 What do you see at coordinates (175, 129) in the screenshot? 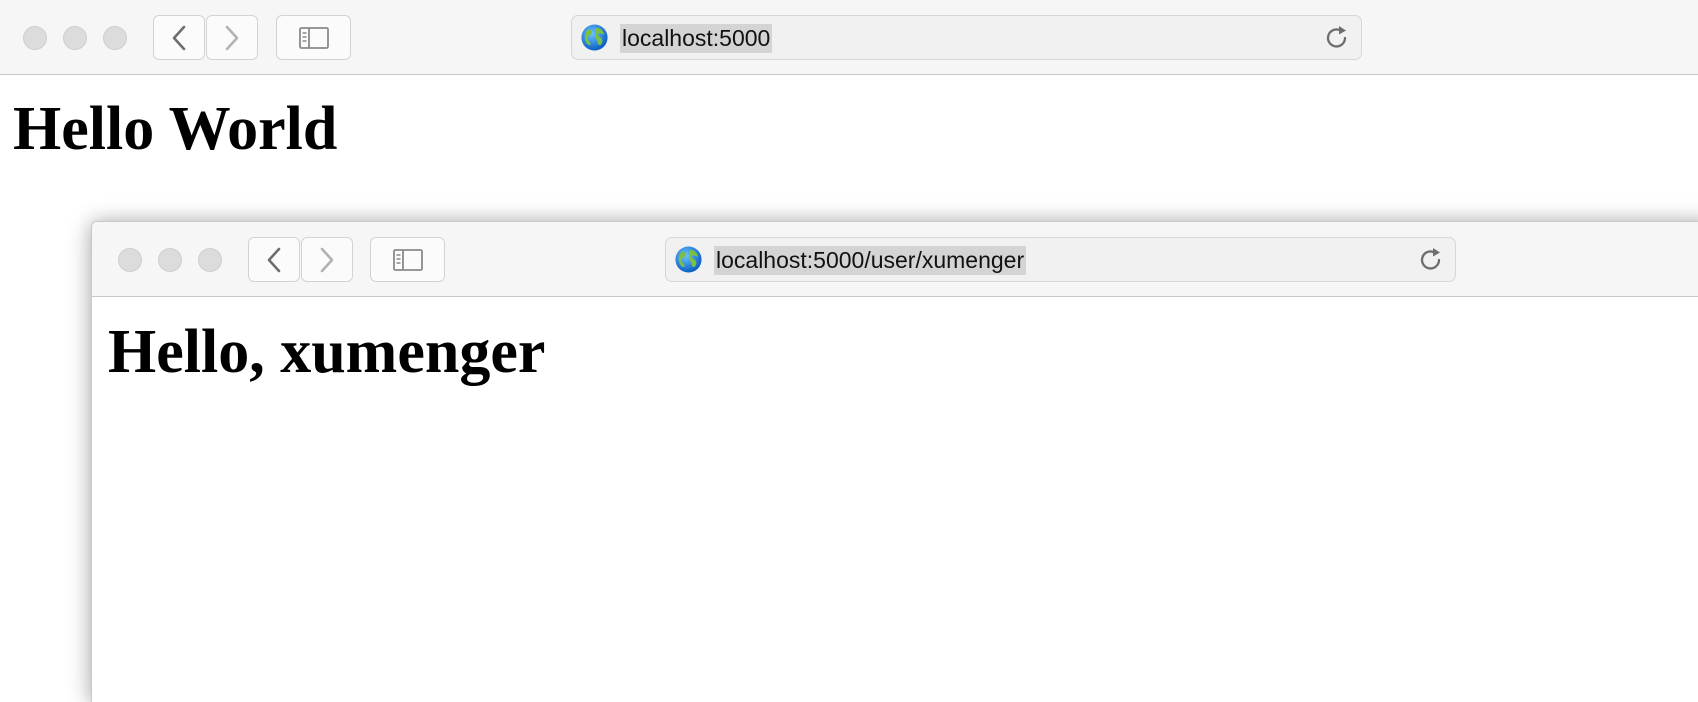
I see `page-heading: Hello World` at bounding box center [175, 129].